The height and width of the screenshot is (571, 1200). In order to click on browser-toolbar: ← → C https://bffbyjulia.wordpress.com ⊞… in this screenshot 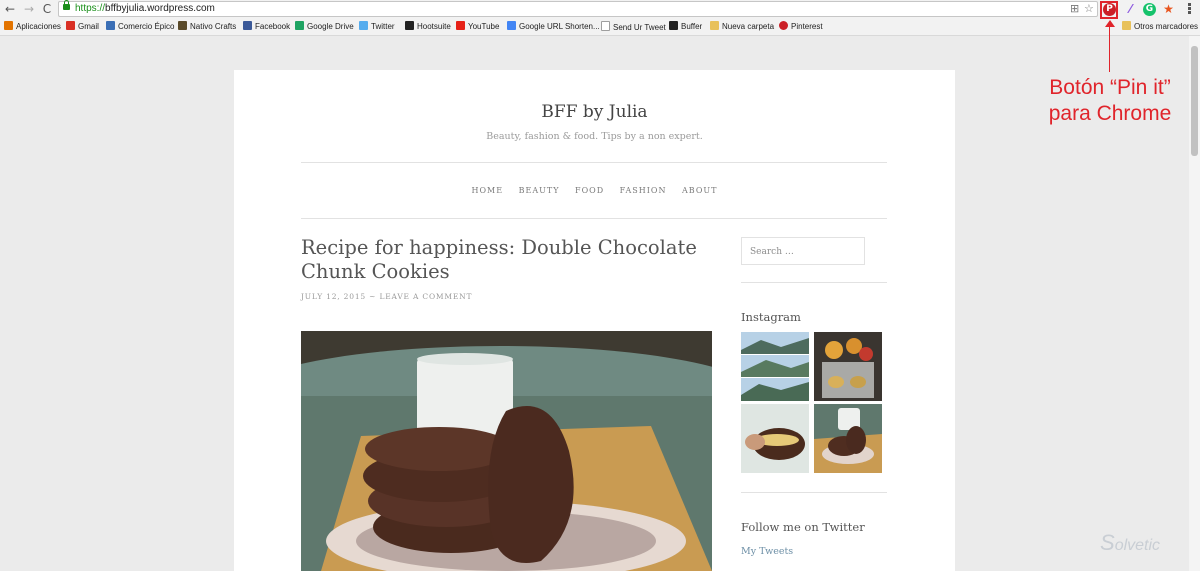, I will do `click(600, 9)`.